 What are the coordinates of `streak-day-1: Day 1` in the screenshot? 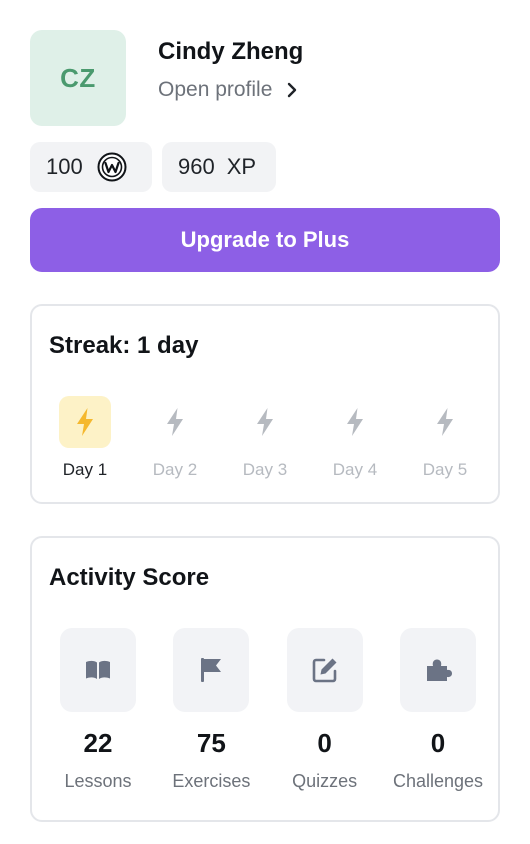 It's located at (85, 438).